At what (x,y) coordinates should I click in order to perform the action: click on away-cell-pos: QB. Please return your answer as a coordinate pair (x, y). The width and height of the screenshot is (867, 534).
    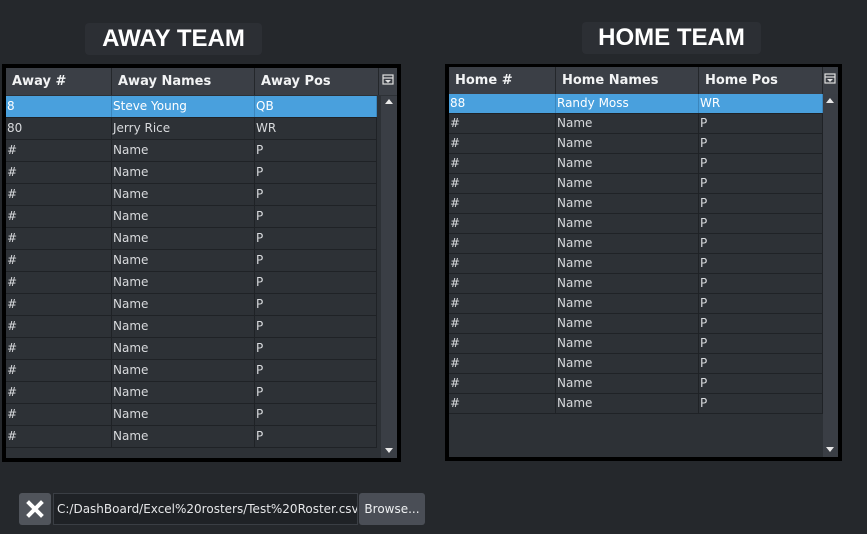
    Looking at the image, I should click on (316, 106).